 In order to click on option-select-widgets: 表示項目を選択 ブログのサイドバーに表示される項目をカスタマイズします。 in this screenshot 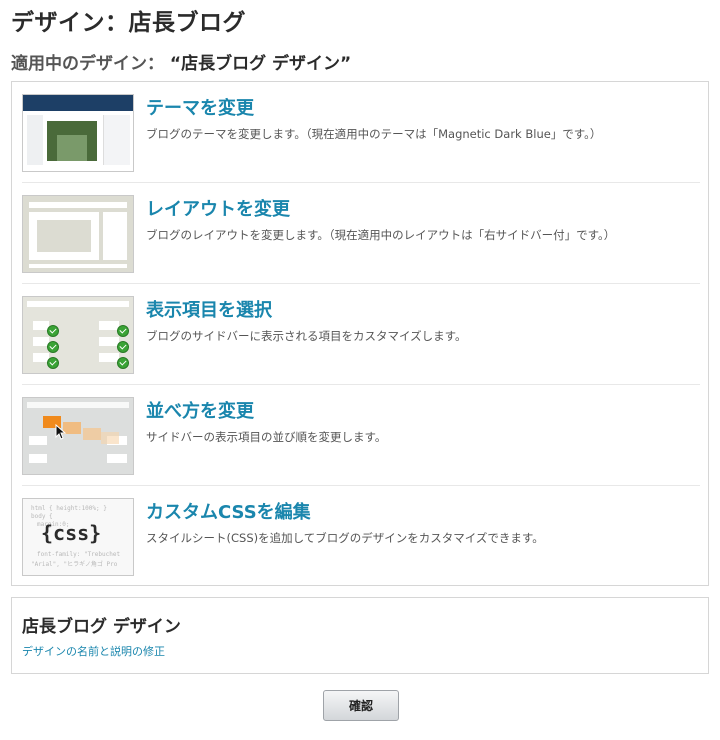, I will do `click(361, 334)`.